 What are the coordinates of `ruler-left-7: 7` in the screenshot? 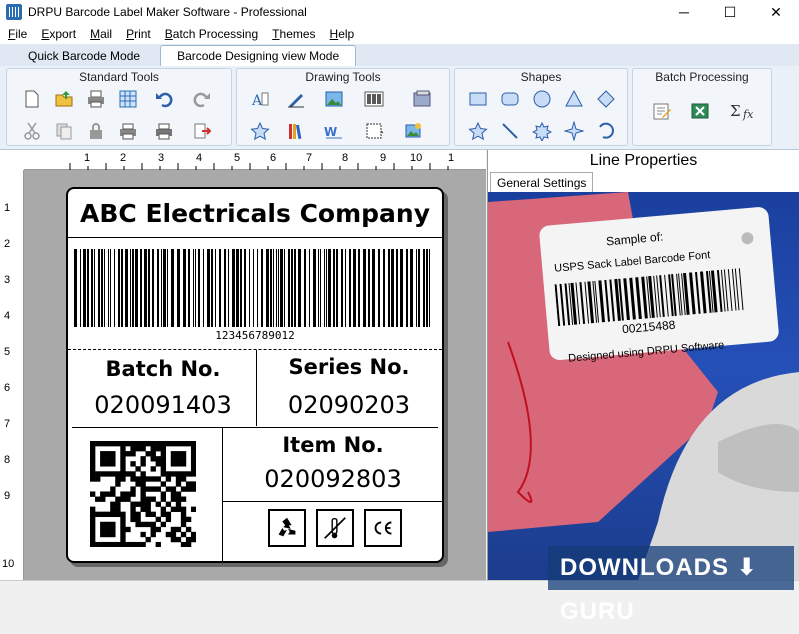 It's located at (7, 424).